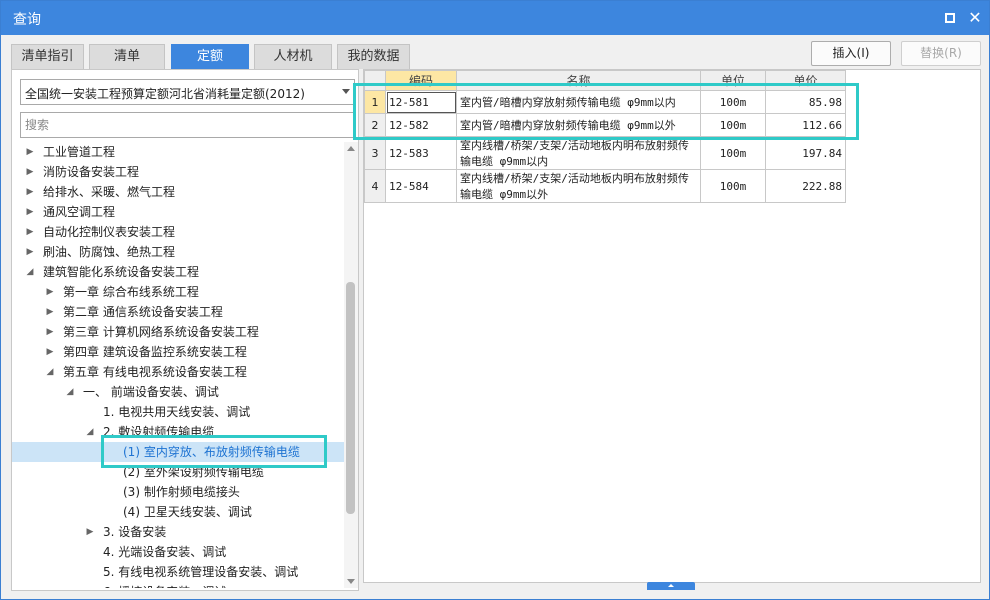 Image resolution: width=990 pixels, height=600 pixels. What do you see at coordinates (578, 186) in the screenshot?
I see `cell-name: 室内线槽/桥架/支架/活动地板内明布放射频传输电缆 φ9mm以外` at bounding box center [578, 186].